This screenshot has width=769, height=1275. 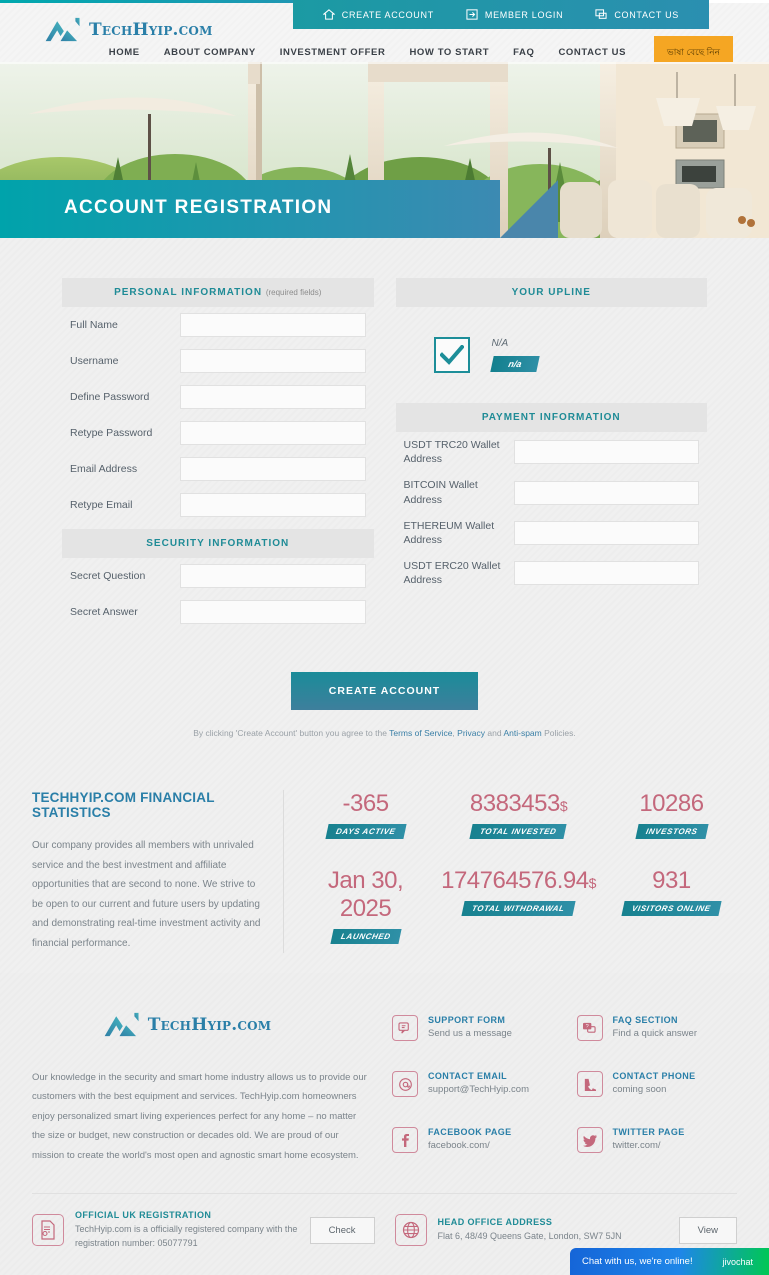 I want to click on nav-item-about-company: ABOUT COMPANY, so click(x=210, y=52).